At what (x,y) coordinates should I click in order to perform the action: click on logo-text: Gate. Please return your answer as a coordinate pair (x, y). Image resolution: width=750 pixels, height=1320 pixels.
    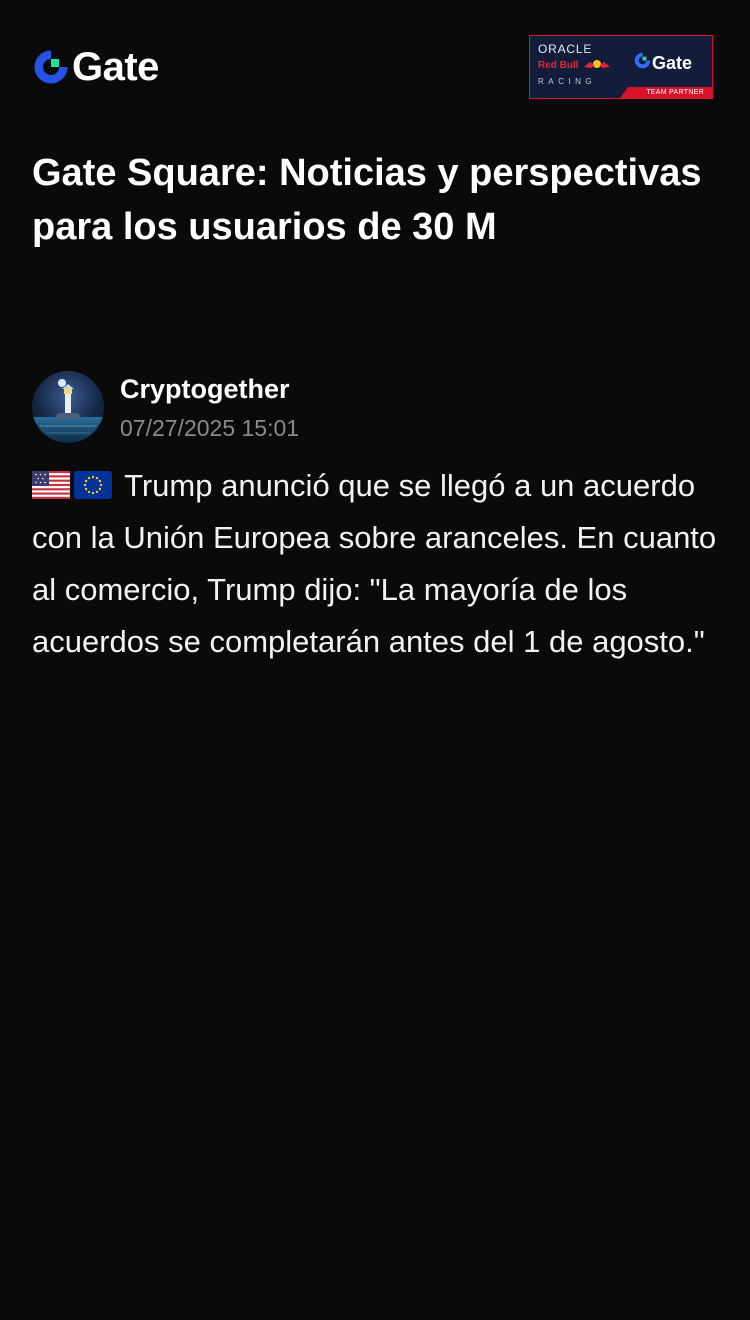
    Looking at the image, I should click on (115, 67).